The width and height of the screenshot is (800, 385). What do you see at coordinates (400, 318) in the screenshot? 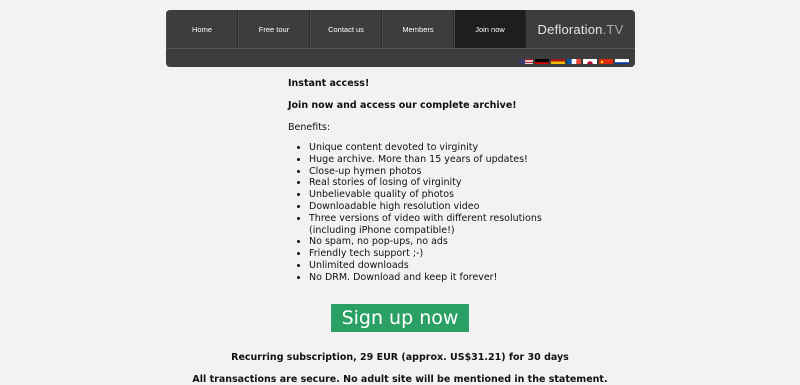
I see `sign-up-button: Sign up now` at bounding box center [400, 318].